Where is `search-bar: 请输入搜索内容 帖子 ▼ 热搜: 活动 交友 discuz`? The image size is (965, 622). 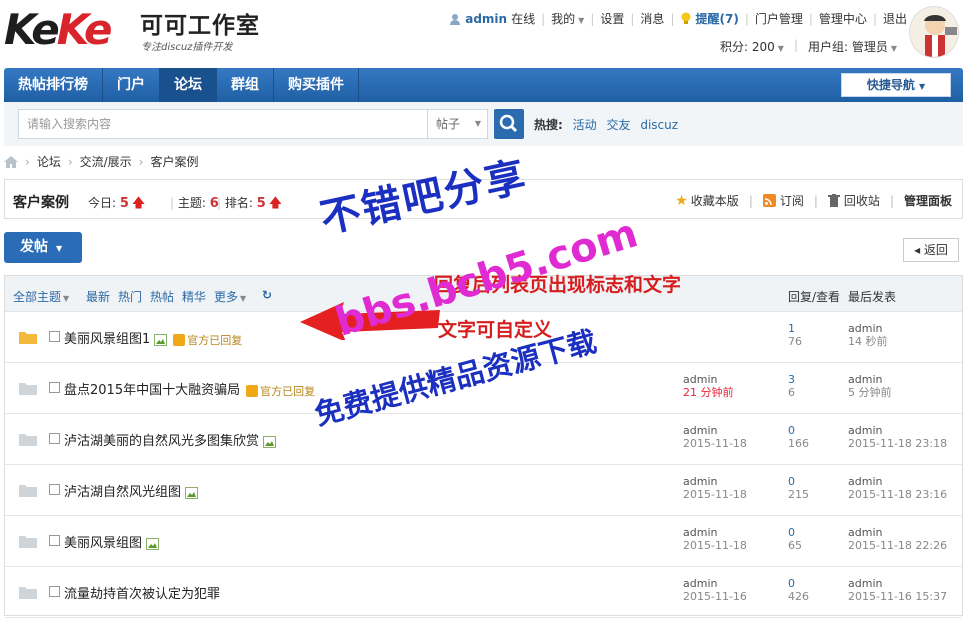 search-bar: 请输入搜索内容 帖子 ▼ 热搜: 活动 交友 discuz is located at coordinates (483, 124).